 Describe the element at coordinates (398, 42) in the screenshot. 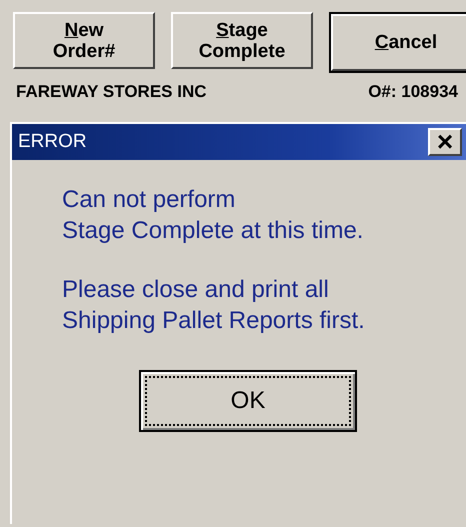

I see `toolbar-button: Cancel` at that location.